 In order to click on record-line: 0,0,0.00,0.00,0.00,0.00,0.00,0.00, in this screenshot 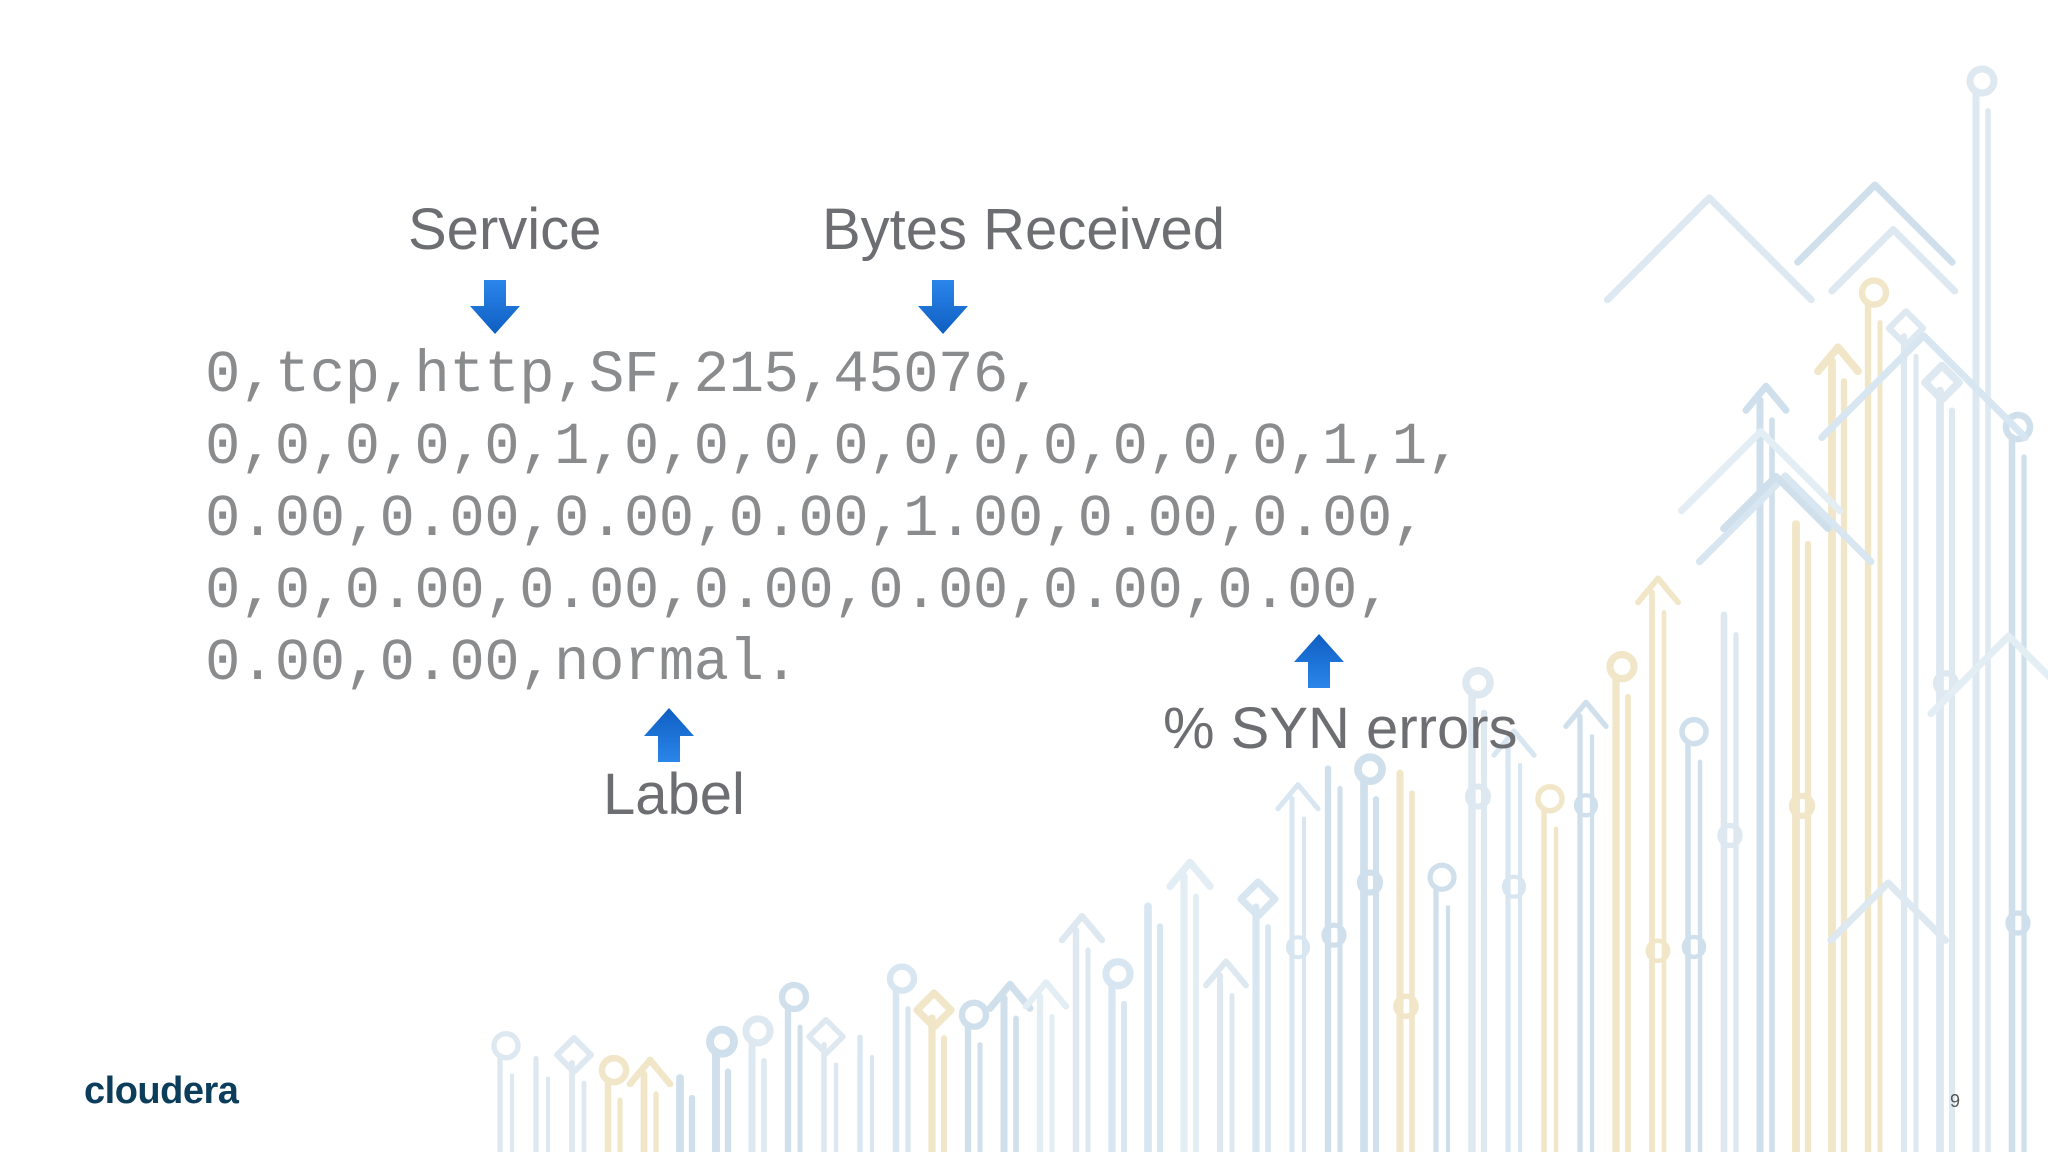, I will do `click(798, 591)`.